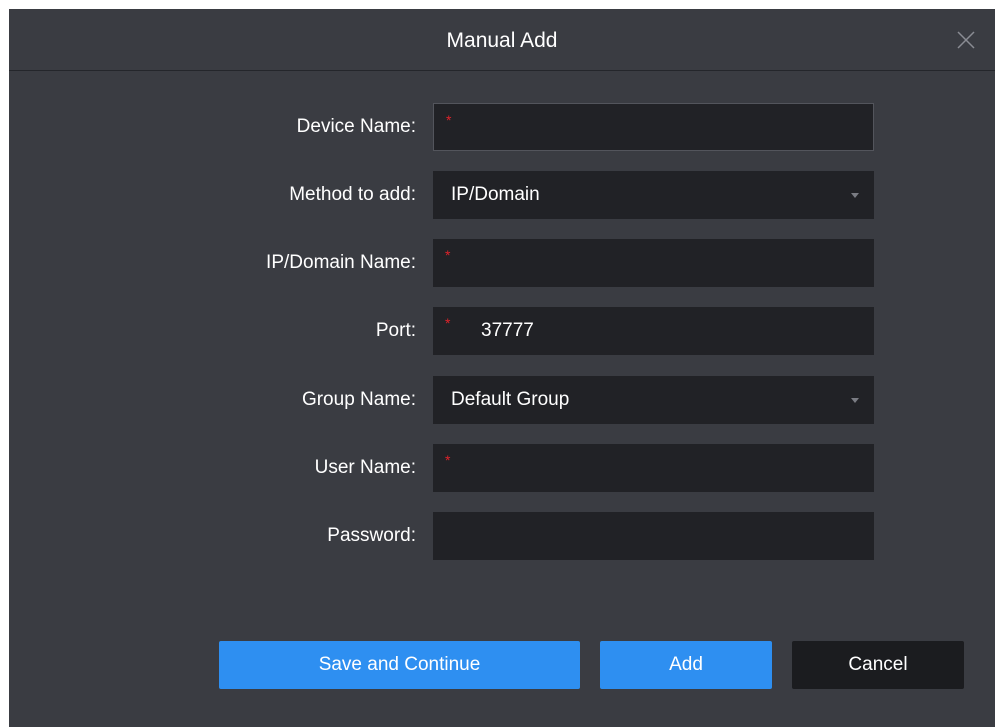 The height and width of the screenshot is (727, 995). I want to click on cancel-button: Cancel, so click(878, 665).